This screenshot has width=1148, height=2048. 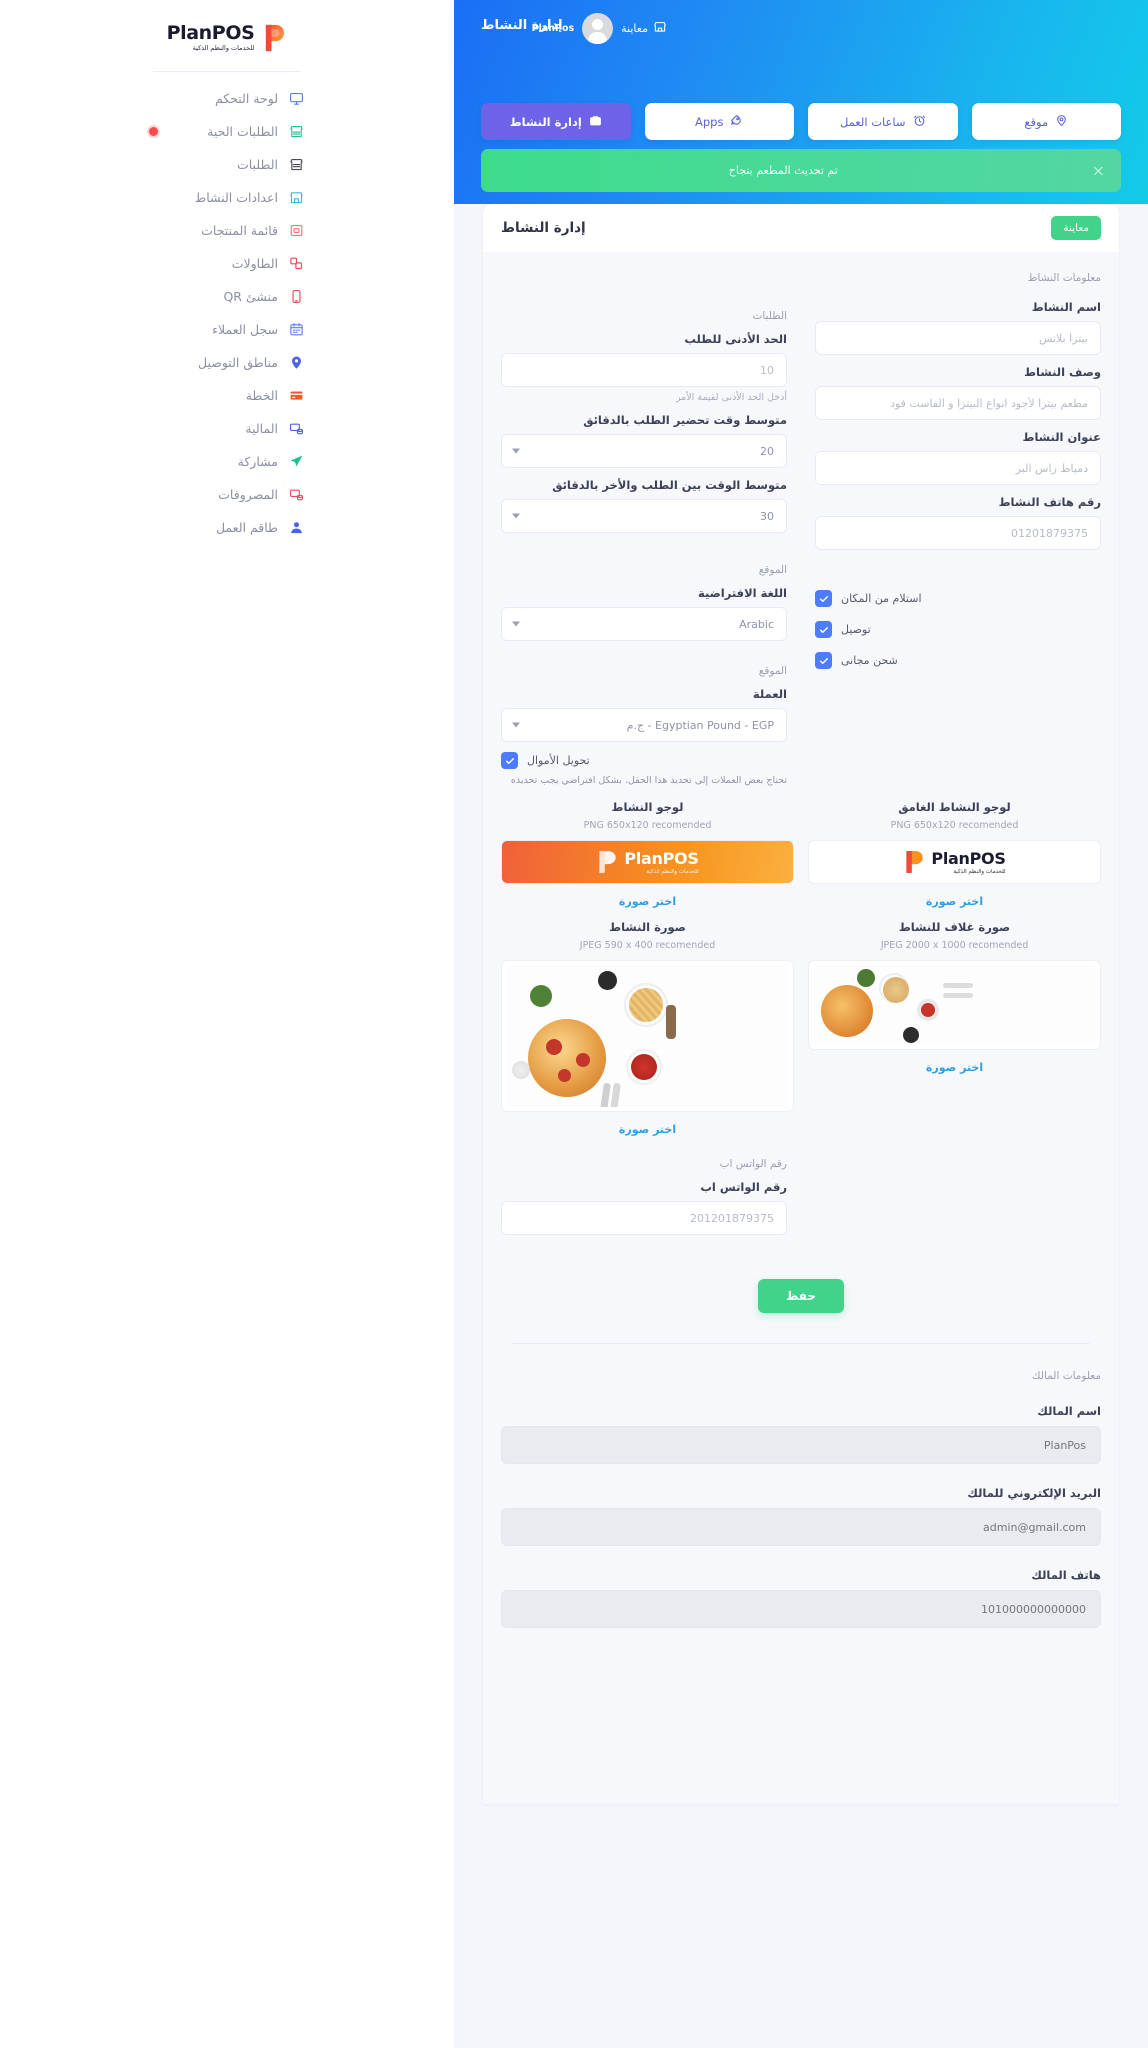 I want to click on delivery-pin-icon, so click(x=296, y=362).